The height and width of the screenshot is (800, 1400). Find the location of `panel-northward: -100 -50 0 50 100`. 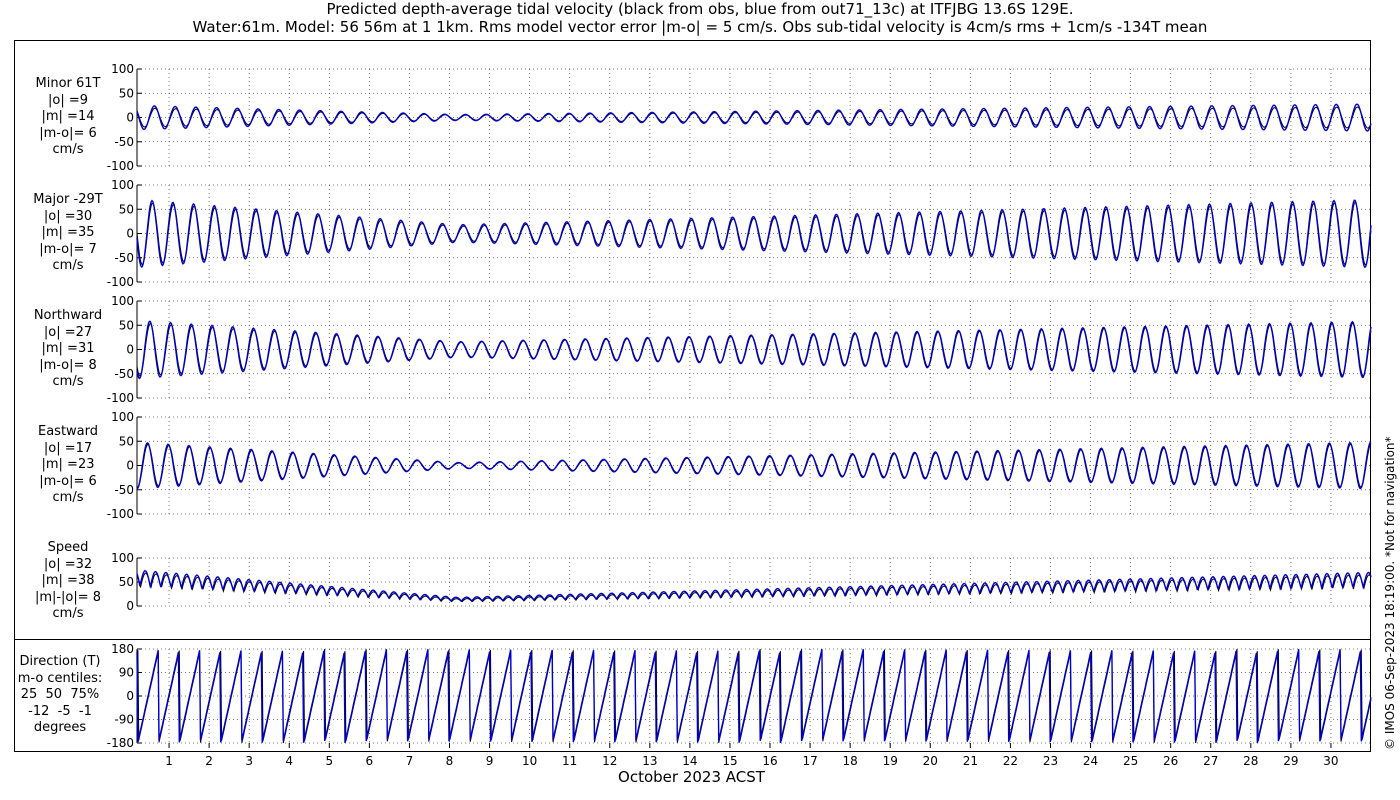

panel-northward: -100 -50 0 50 100 is located at coordinates (739, 349).